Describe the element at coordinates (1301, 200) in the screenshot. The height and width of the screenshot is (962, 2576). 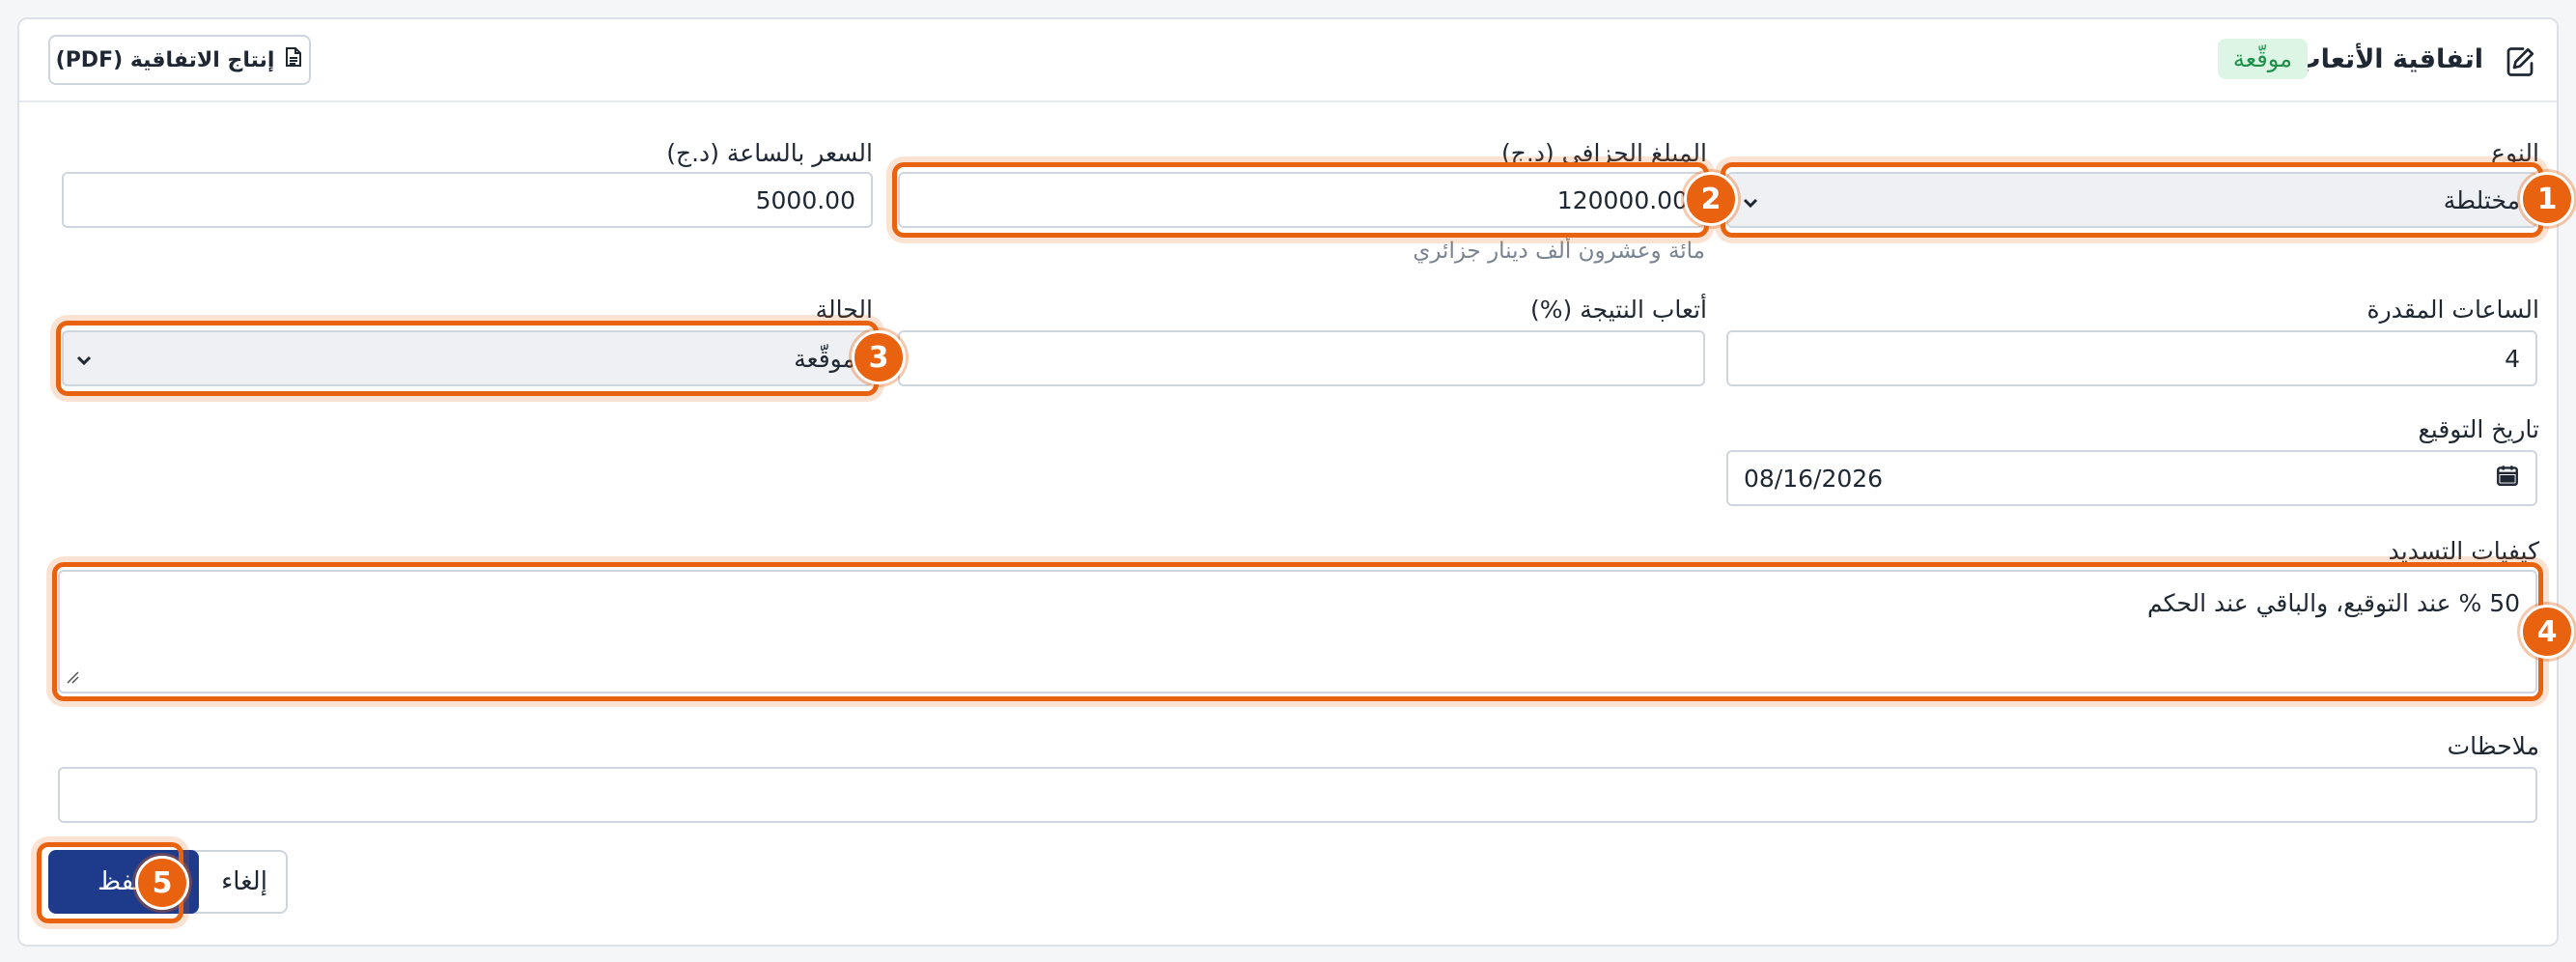
I see `highlight-fixed-amount` at that location.